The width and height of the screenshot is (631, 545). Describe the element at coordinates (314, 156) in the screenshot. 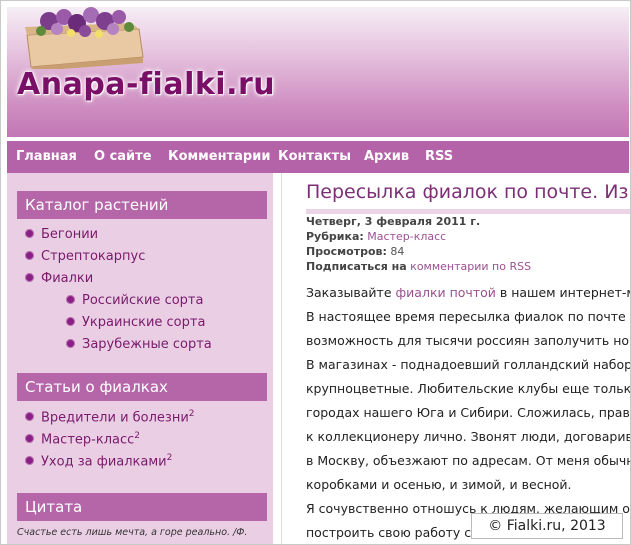

I see `nav-item-contacts: Контакты` at that location.